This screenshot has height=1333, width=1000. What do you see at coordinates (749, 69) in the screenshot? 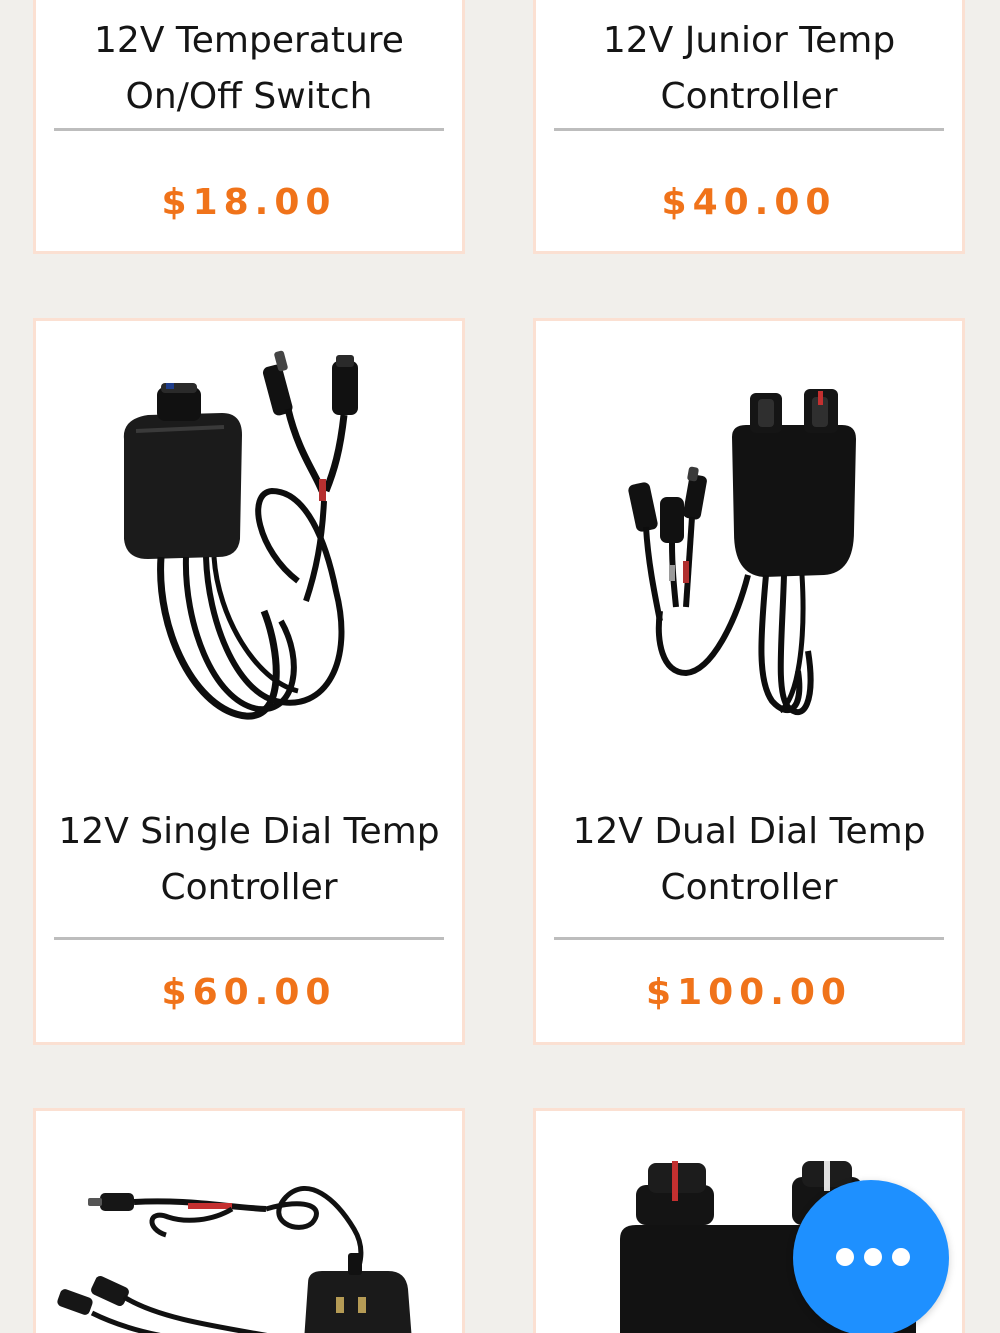
I see `product-title: 12V Junior Temp Controller` at bounding box center [749, 69].